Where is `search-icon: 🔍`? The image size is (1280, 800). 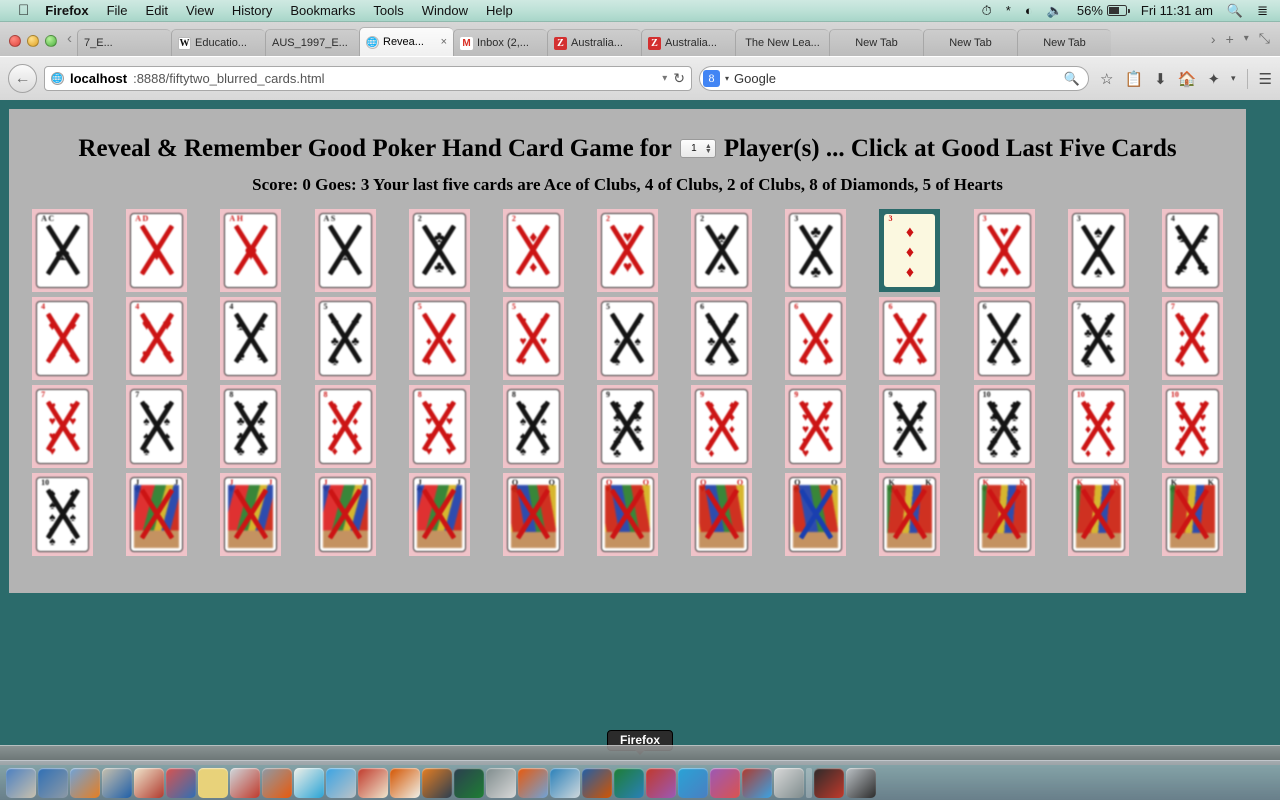
search-icon: 🔍 is located at coordinates (1072, 79).